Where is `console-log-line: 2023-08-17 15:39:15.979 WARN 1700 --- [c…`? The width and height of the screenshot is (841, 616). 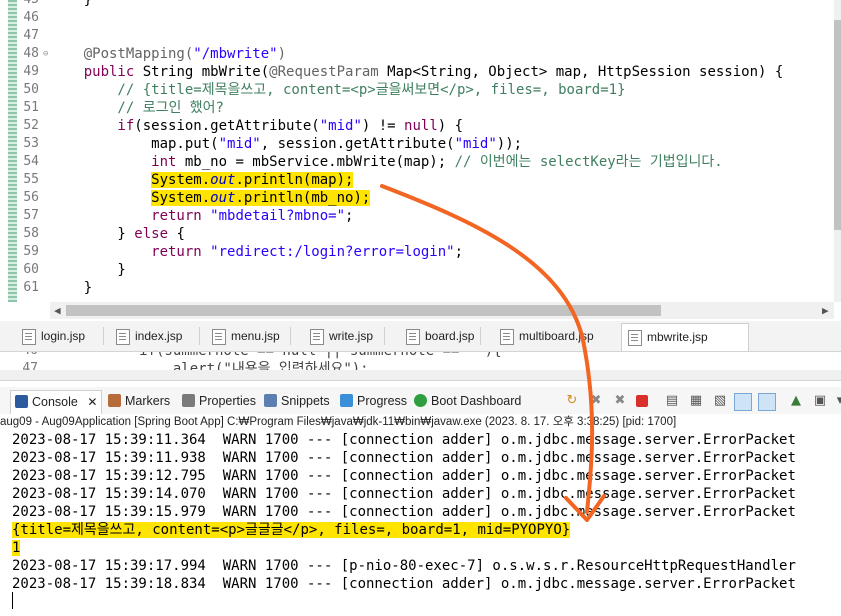
console-log-line: 2023-08-17 15:39:15.979 WARN 1700 --- [c… is located at coordinates (426, 512).